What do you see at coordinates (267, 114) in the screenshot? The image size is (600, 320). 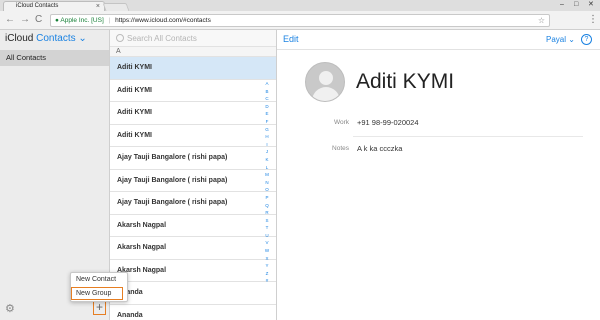 I see `index-letter: E` at bounding box center [267, 114].